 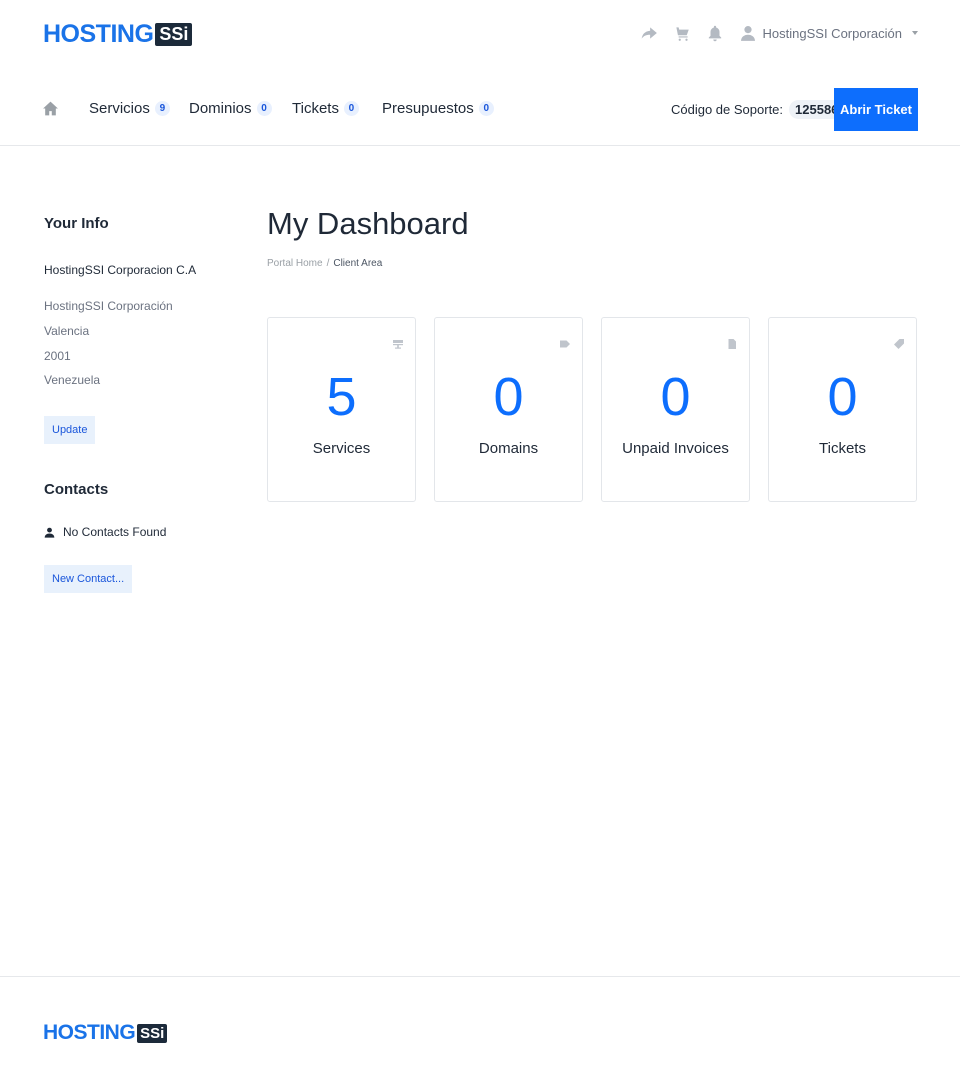 I want to click on footer-logo: HOSTING SSi, so click(x=105, y=1033).